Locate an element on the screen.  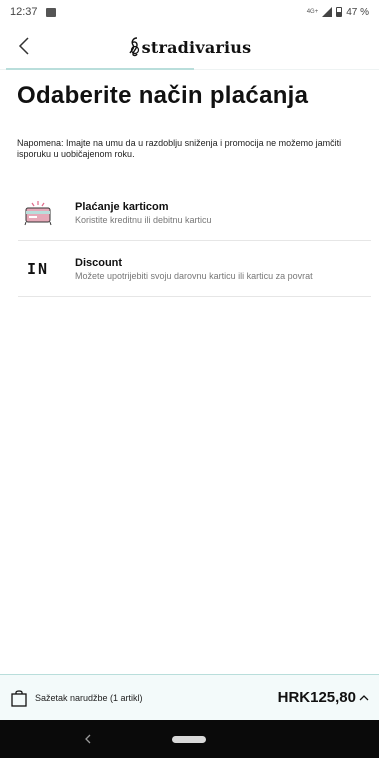
signal-icon is located at coordinates (327, 12).